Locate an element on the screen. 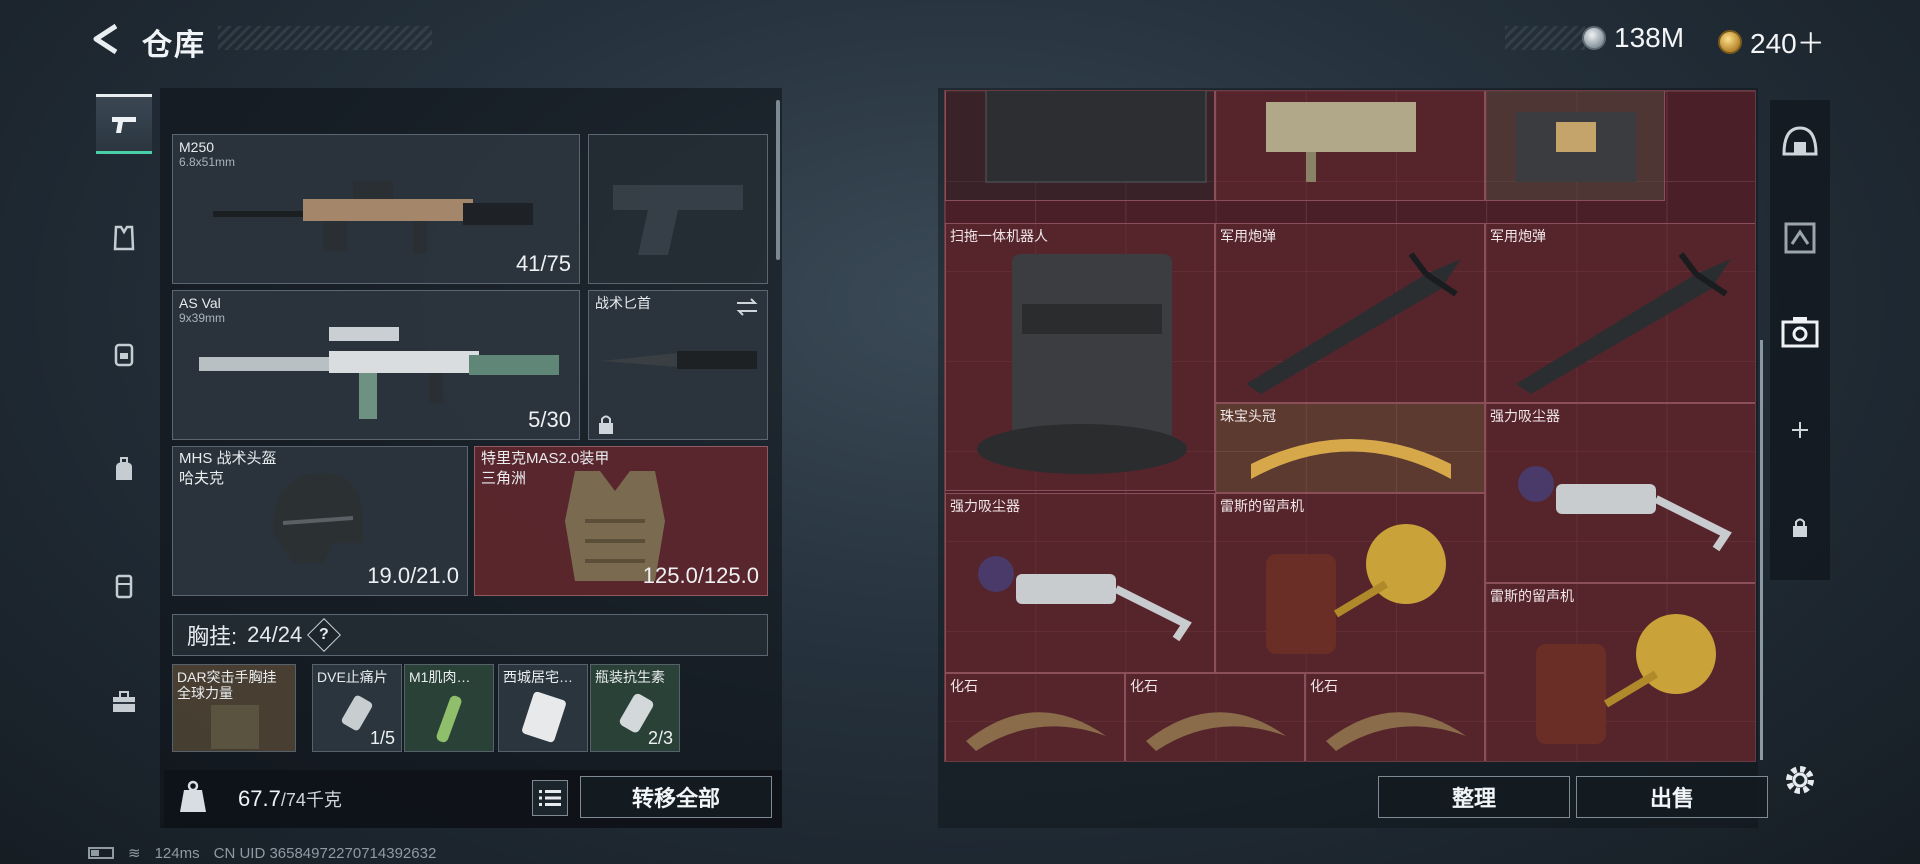  item-label: 军用炮弹 is located at coordinates (1248, 236).